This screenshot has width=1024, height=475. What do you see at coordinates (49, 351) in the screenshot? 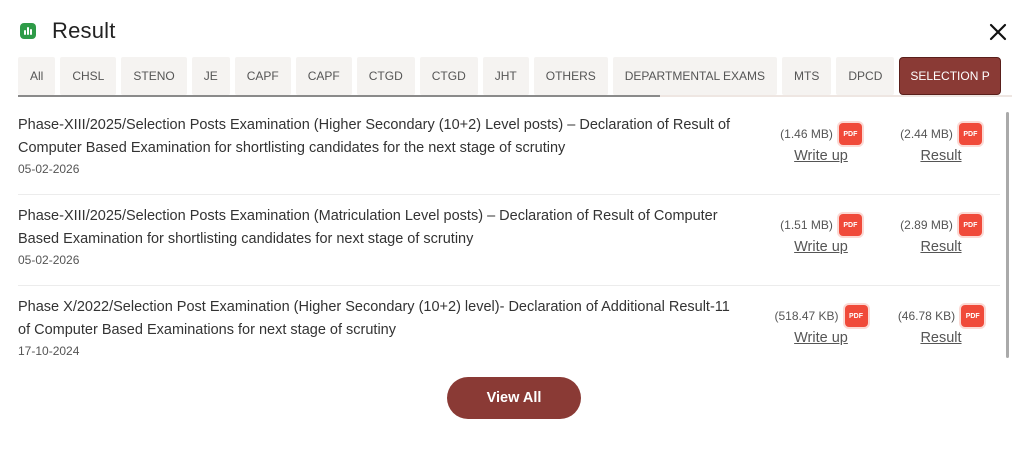
I see `result-date: 17-10-2024` at bounding box center [49, 351].